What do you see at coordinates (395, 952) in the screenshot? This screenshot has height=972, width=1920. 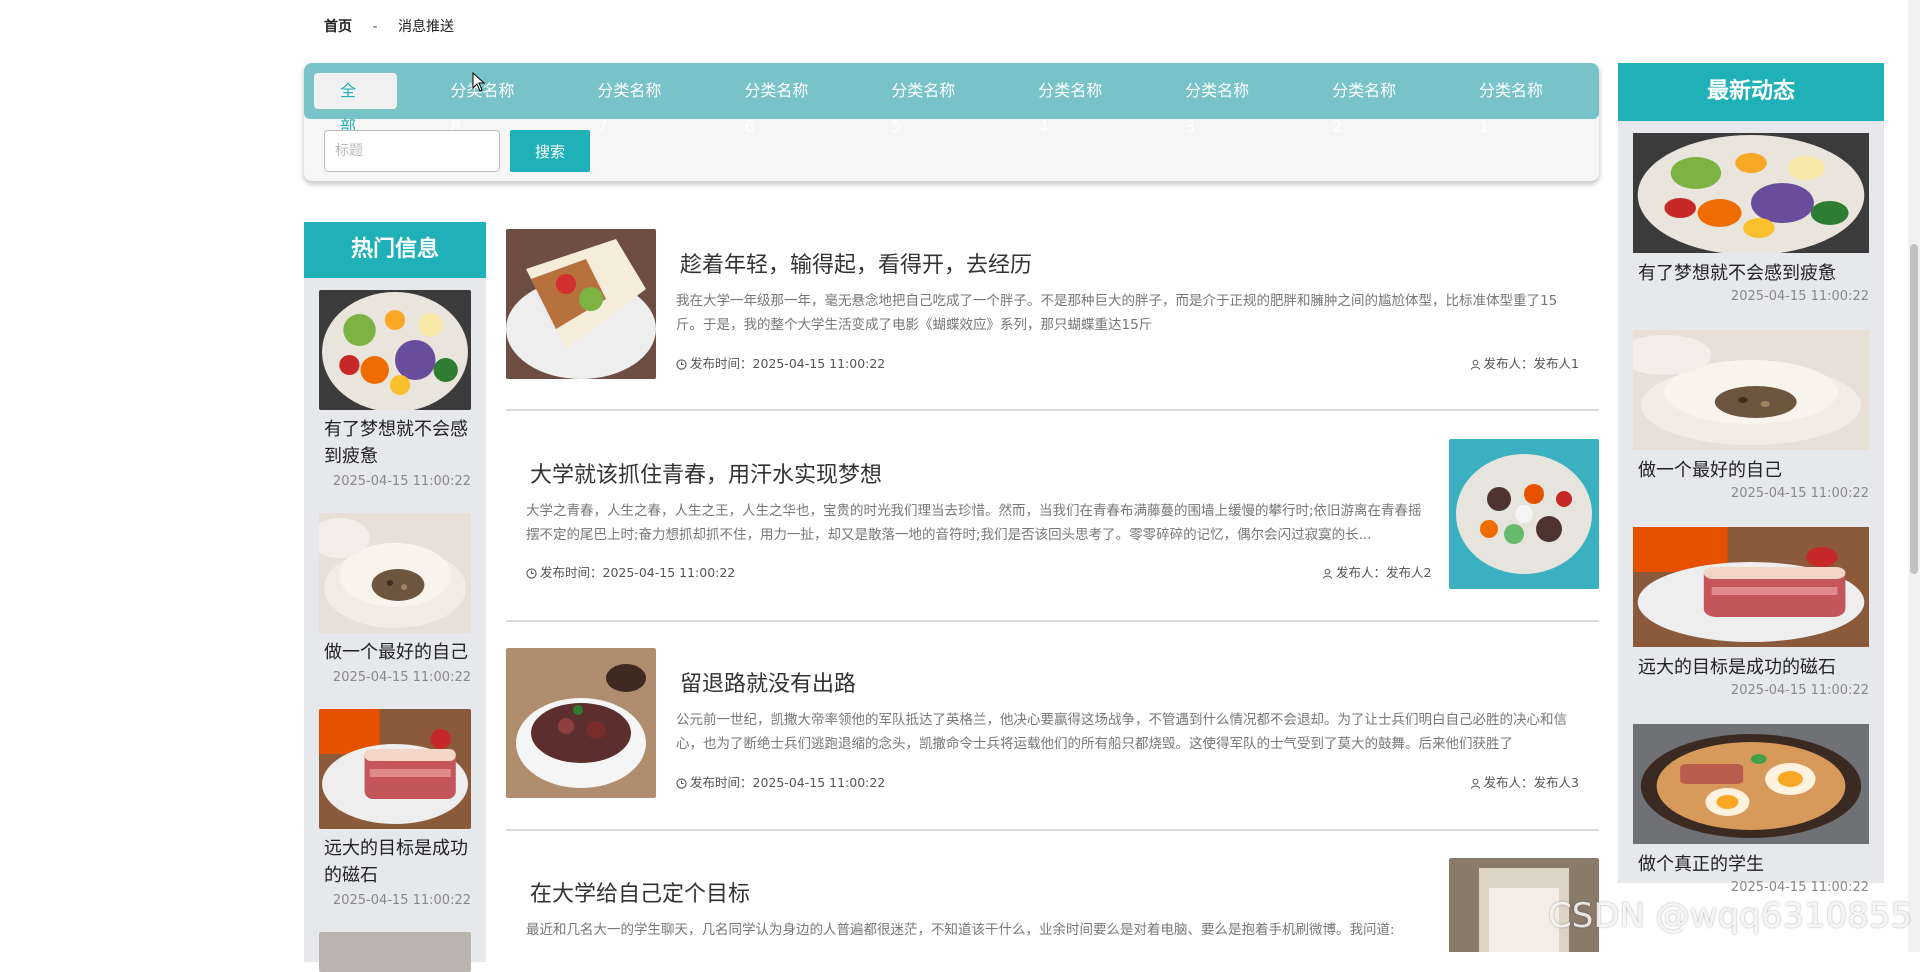 I see `hot-item-image-partial` at bounding box center [395, 952].